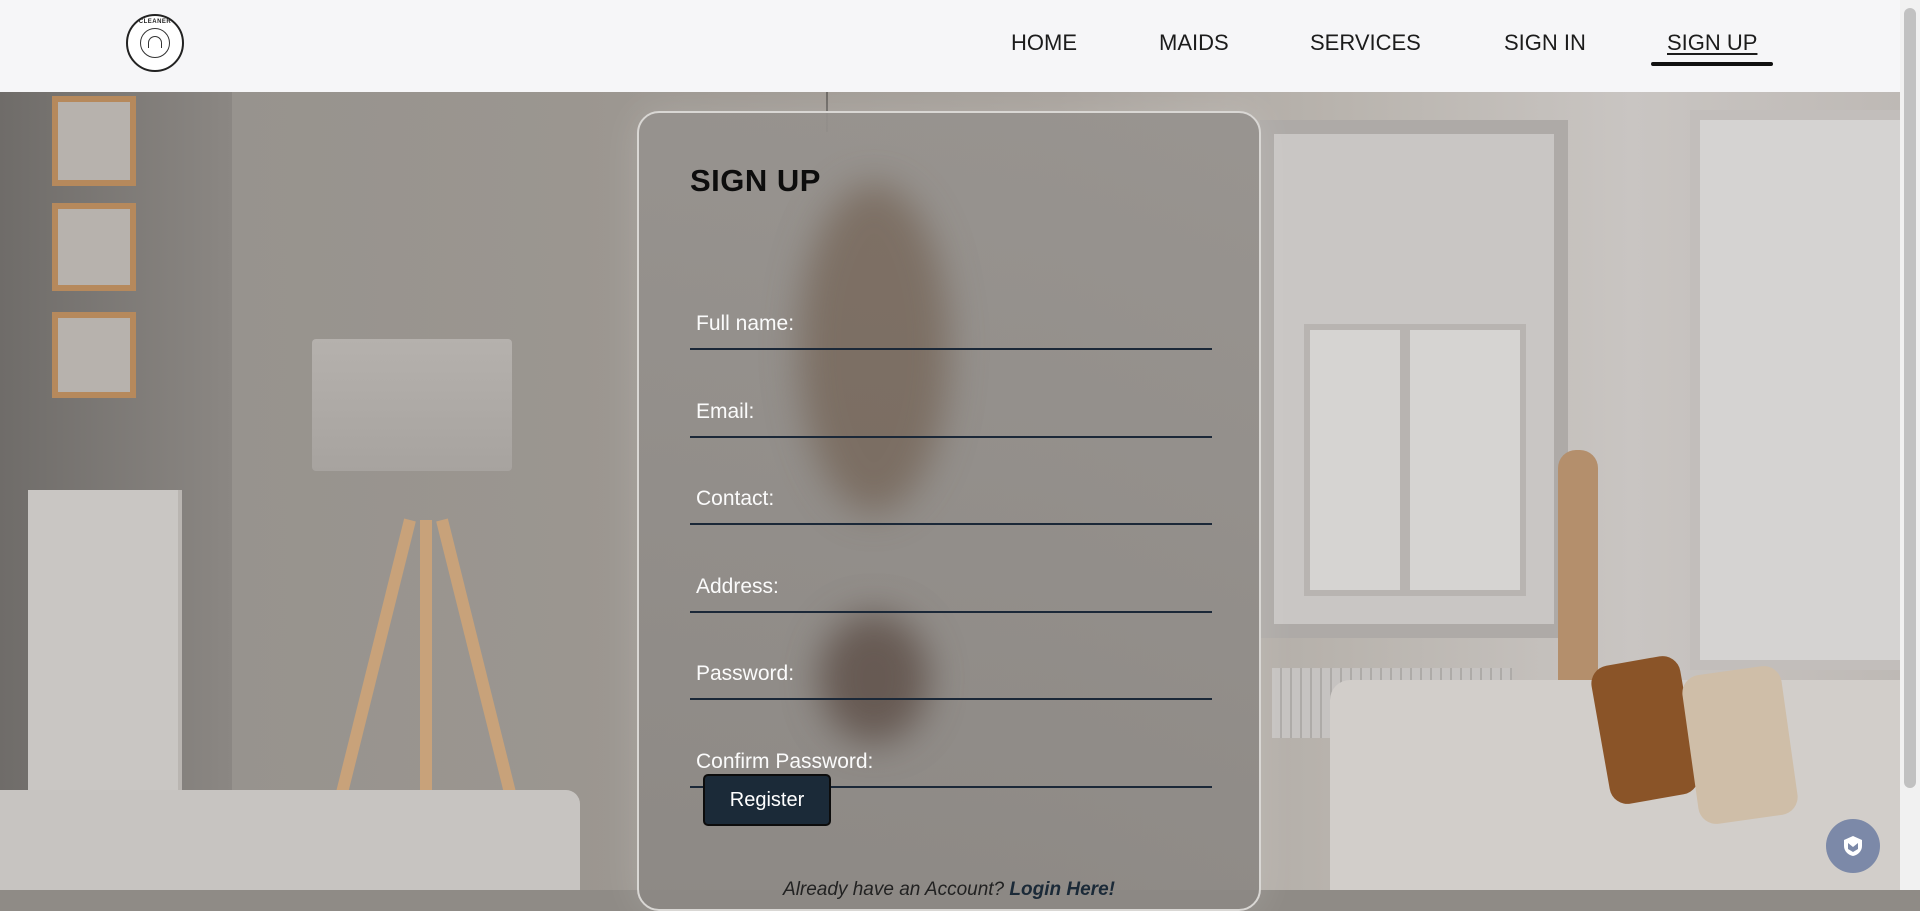 The image size is (1920, 911). What do you see at coordinates (1044, 43) in the screenshot?
I see `nav-home: HOME` at bounding box center [1044, 43].